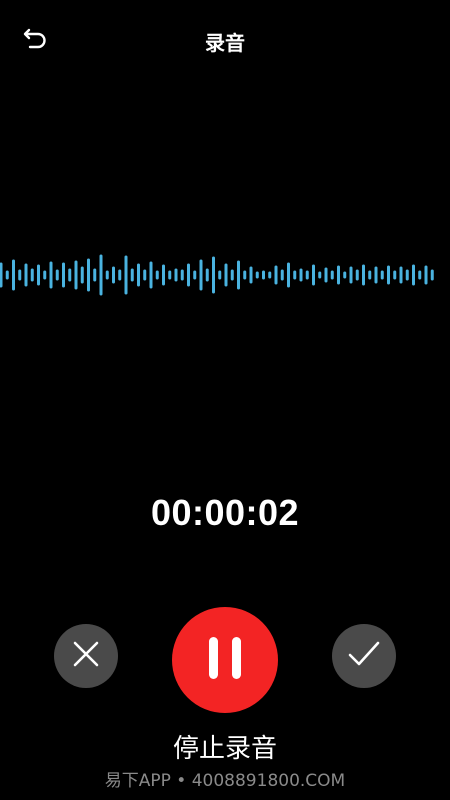 The image size is (450, 800). Describe the element at coordinates (225, 43) in the screenshot. I see `page-title: 录音` at that location.